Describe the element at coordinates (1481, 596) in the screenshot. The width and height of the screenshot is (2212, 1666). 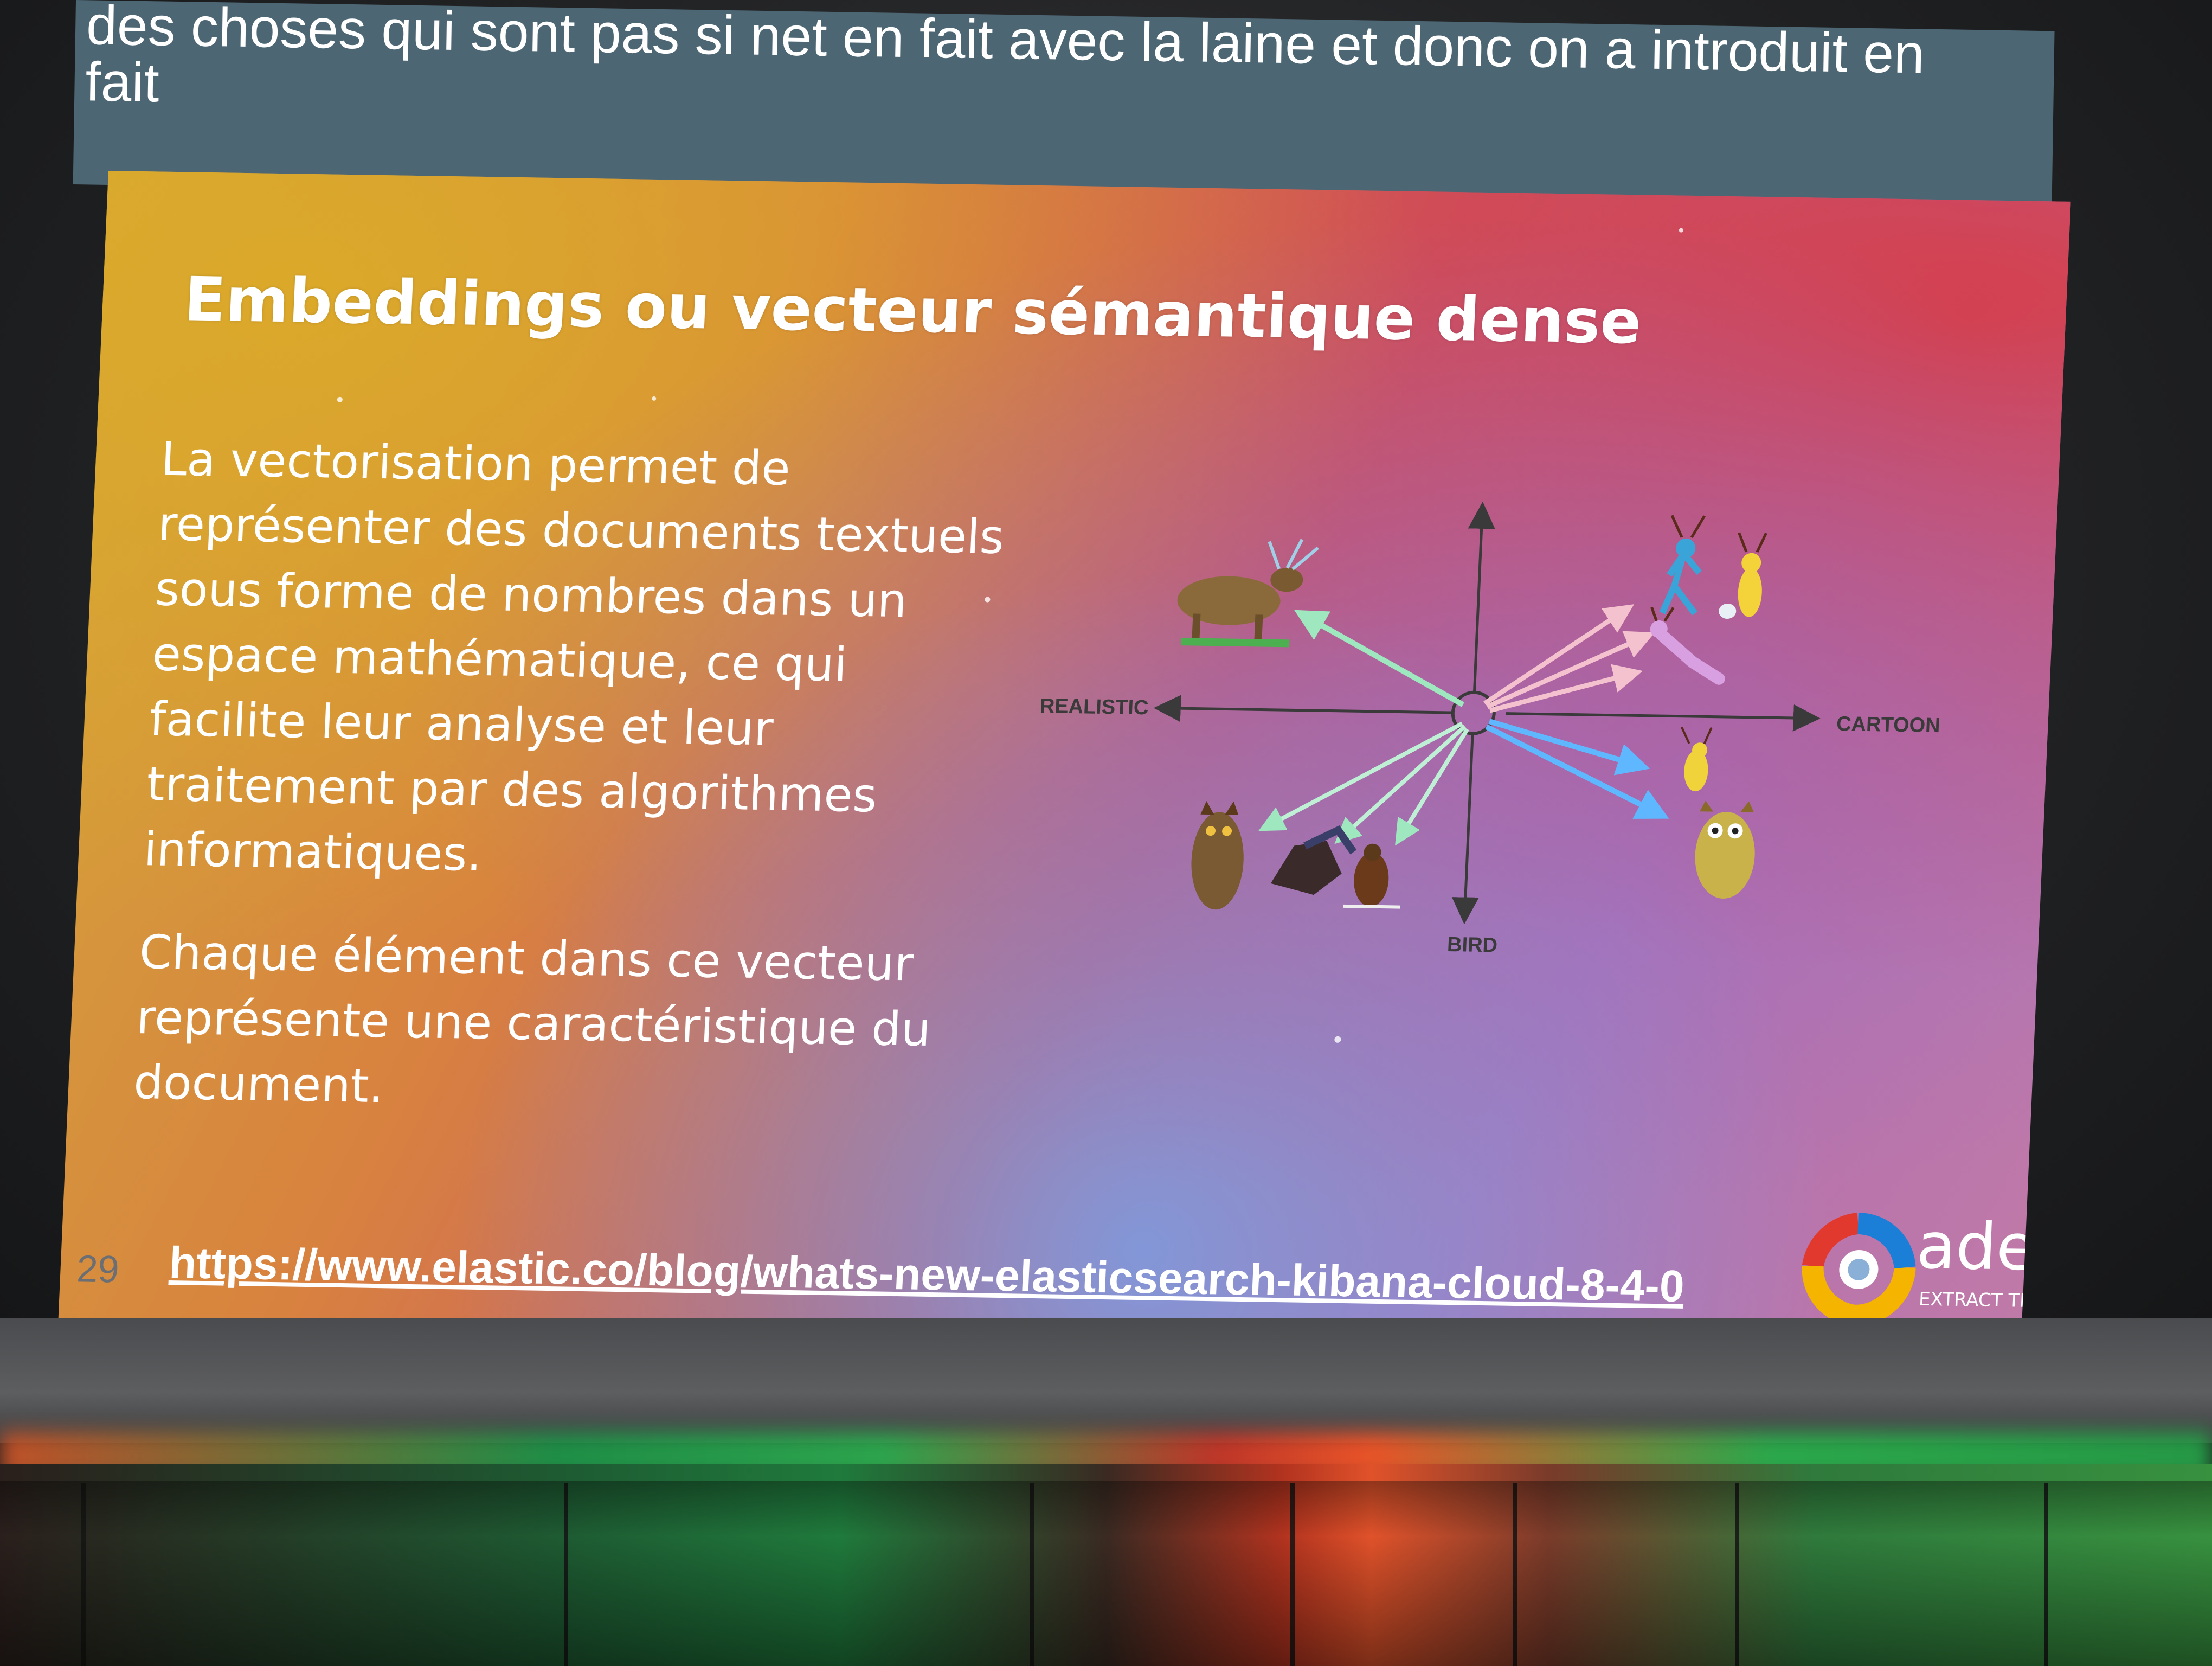
I see `up-axis` at that location.